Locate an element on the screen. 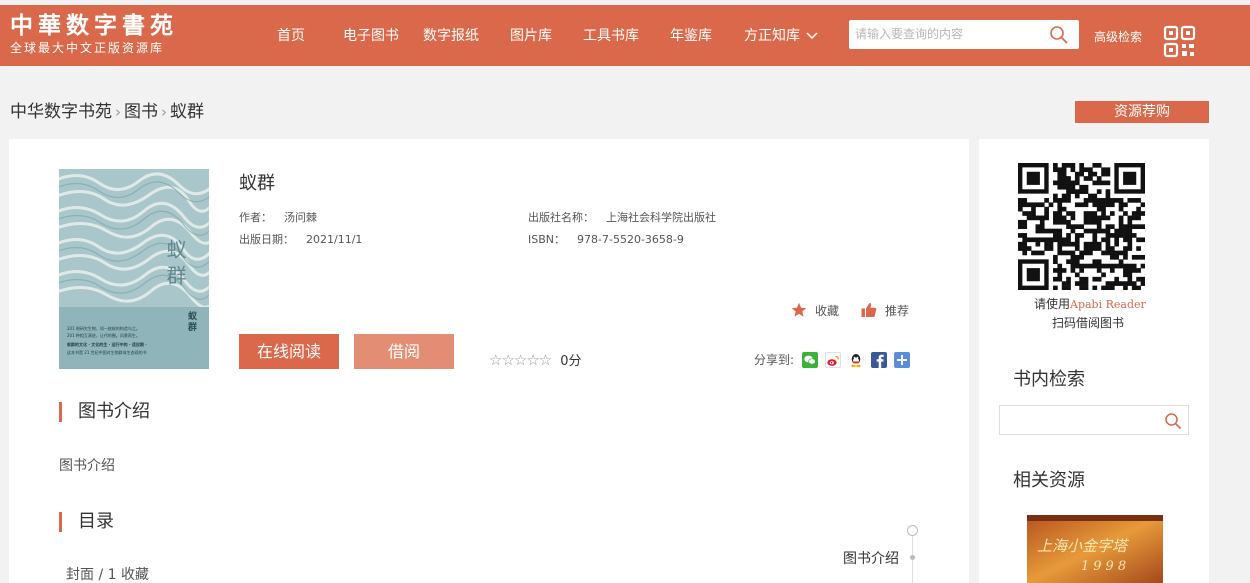 The height and width of the screenshot is (583, 1250). nav-knowledge-label: 方正知库 is located at coordinates (772, 36).